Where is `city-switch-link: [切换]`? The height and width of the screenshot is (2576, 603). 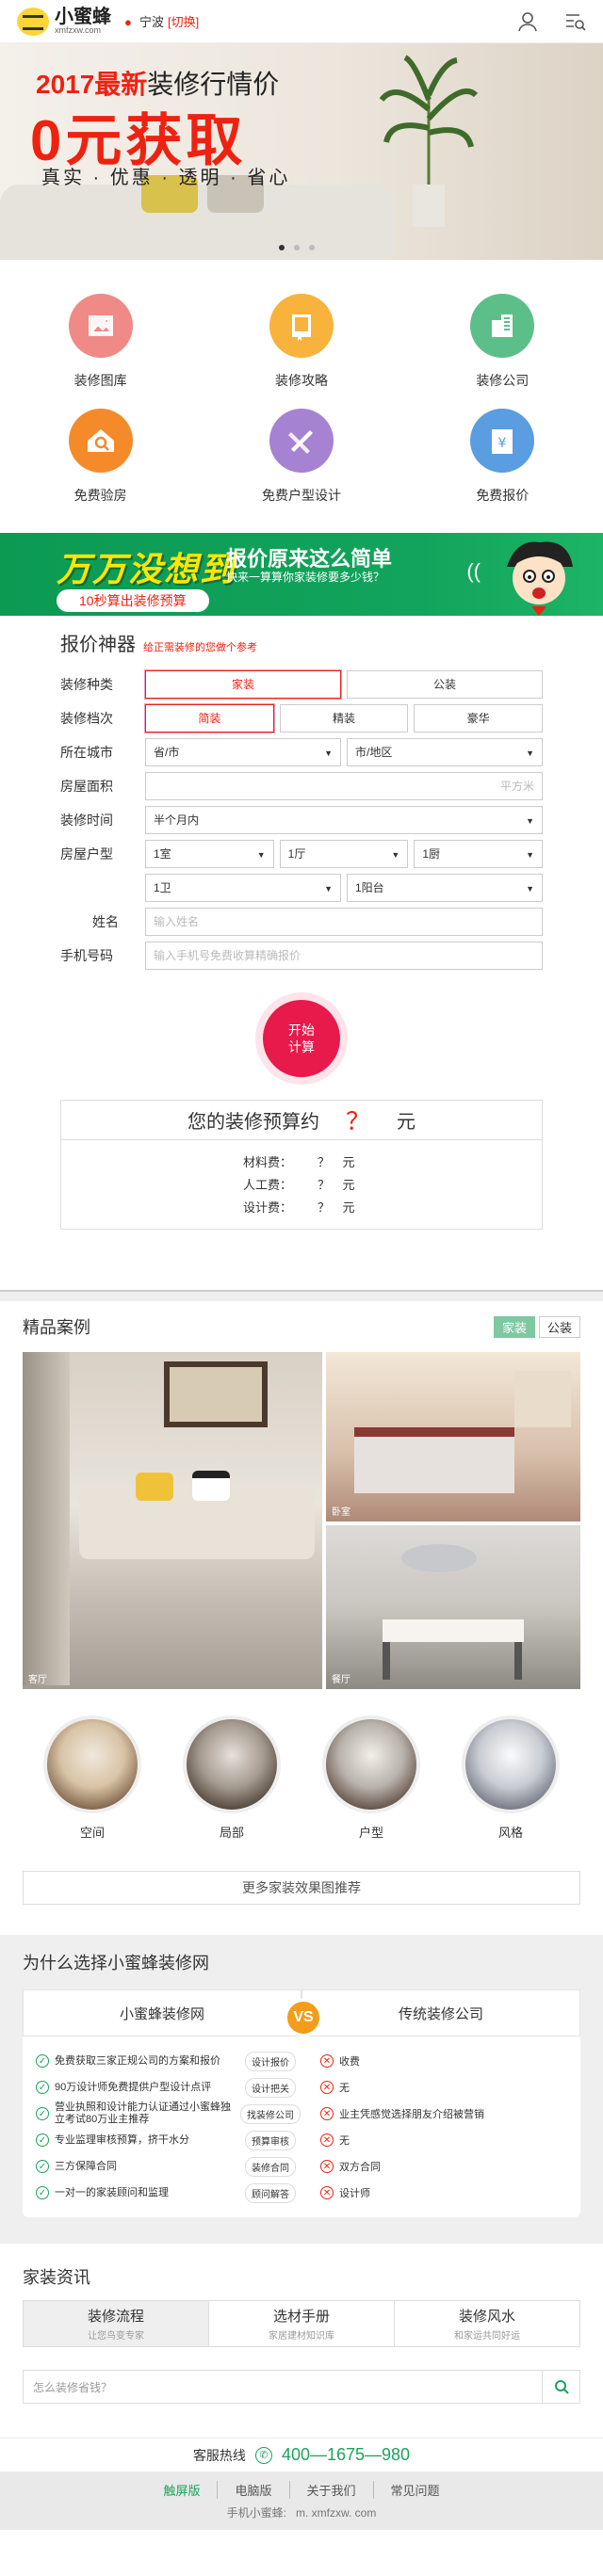 city-switch-link: [切换] is located at coordinates (183, 21).